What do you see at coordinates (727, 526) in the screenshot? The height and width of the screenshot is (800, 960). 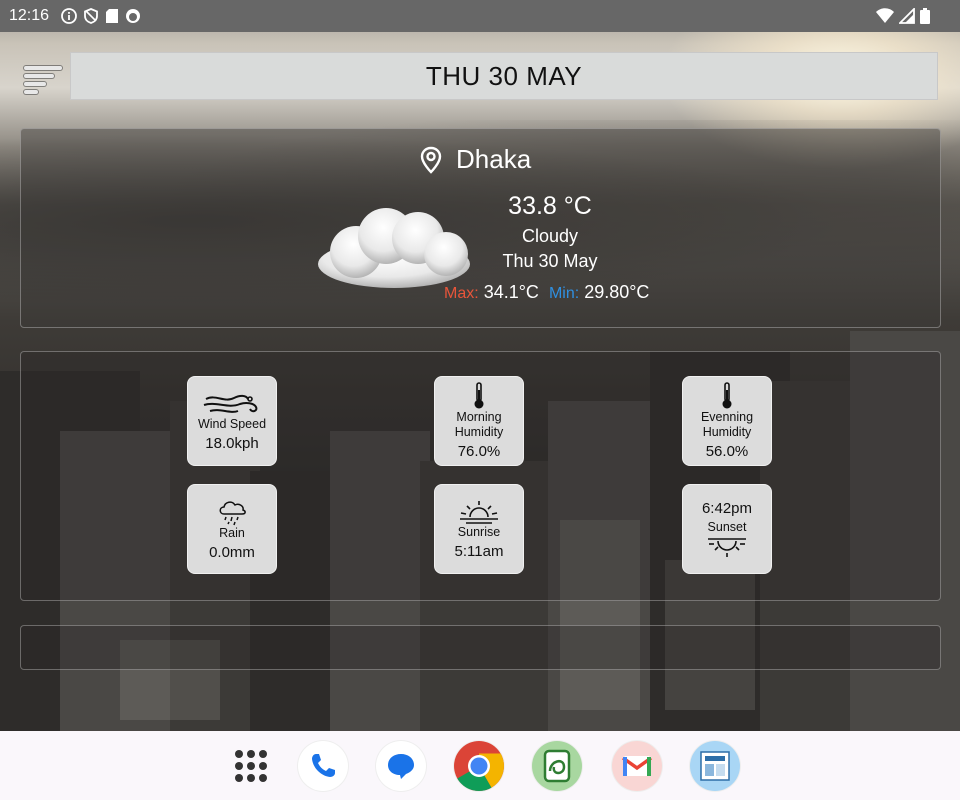 I see `sunset-label: Sunset` at bounding box center [727, 526].